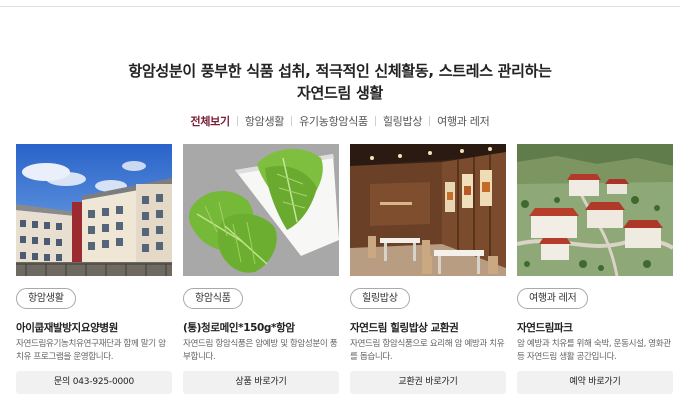 Image resolution: width=680 pixels, height=420 pixels. What do you see at coordinates (553, 298) in the screenshot?
I see `category-badge: 여행과 레저` at bounding box center [553, 298].